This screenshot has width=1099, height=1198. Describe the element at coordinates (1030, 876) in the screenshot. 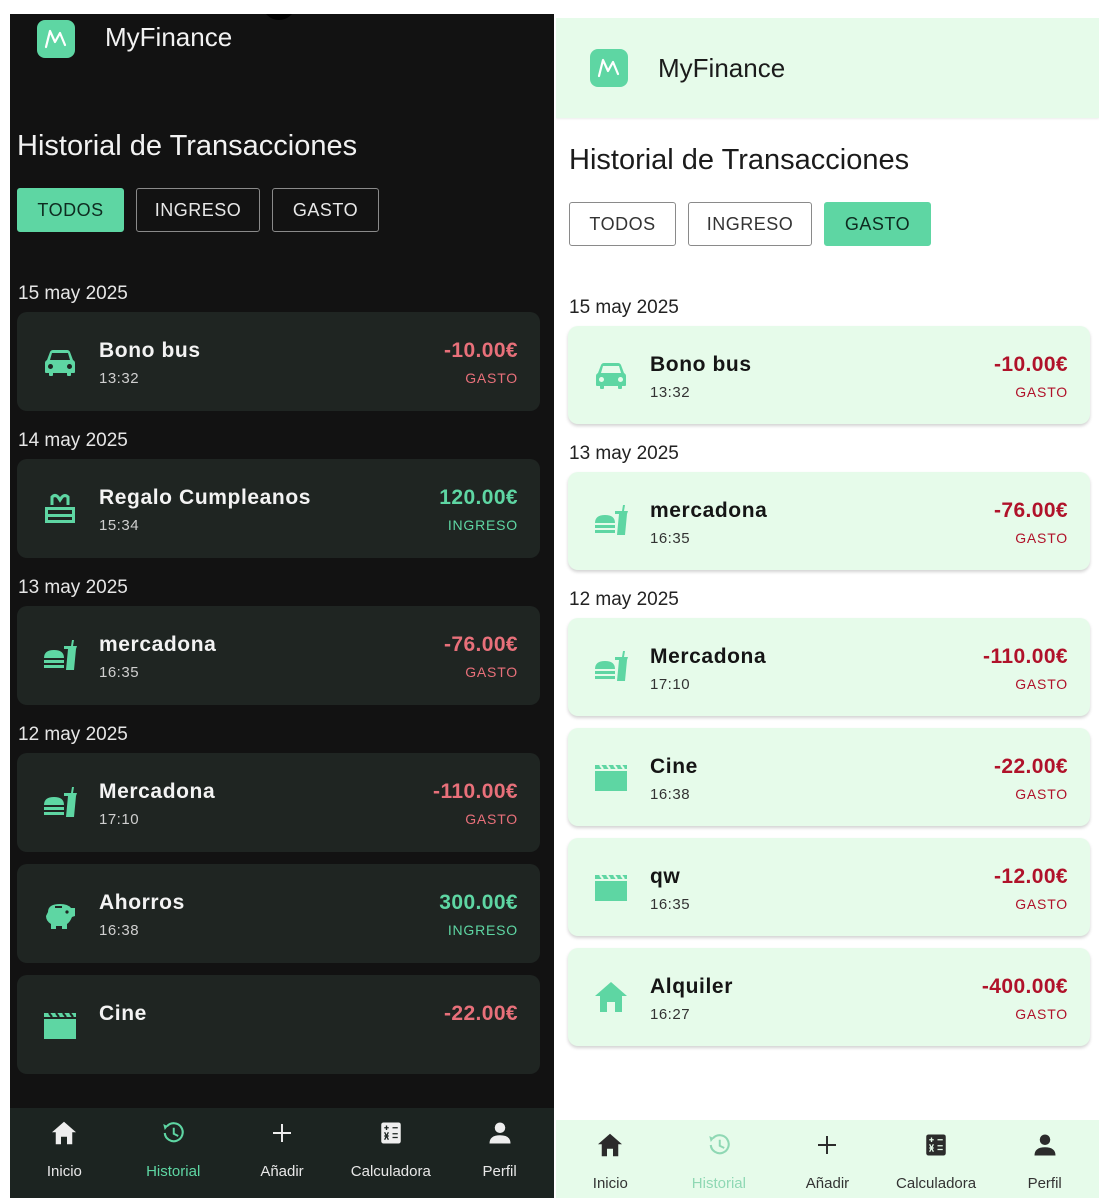

I see `transaction-amount: -12.00€` at that location.